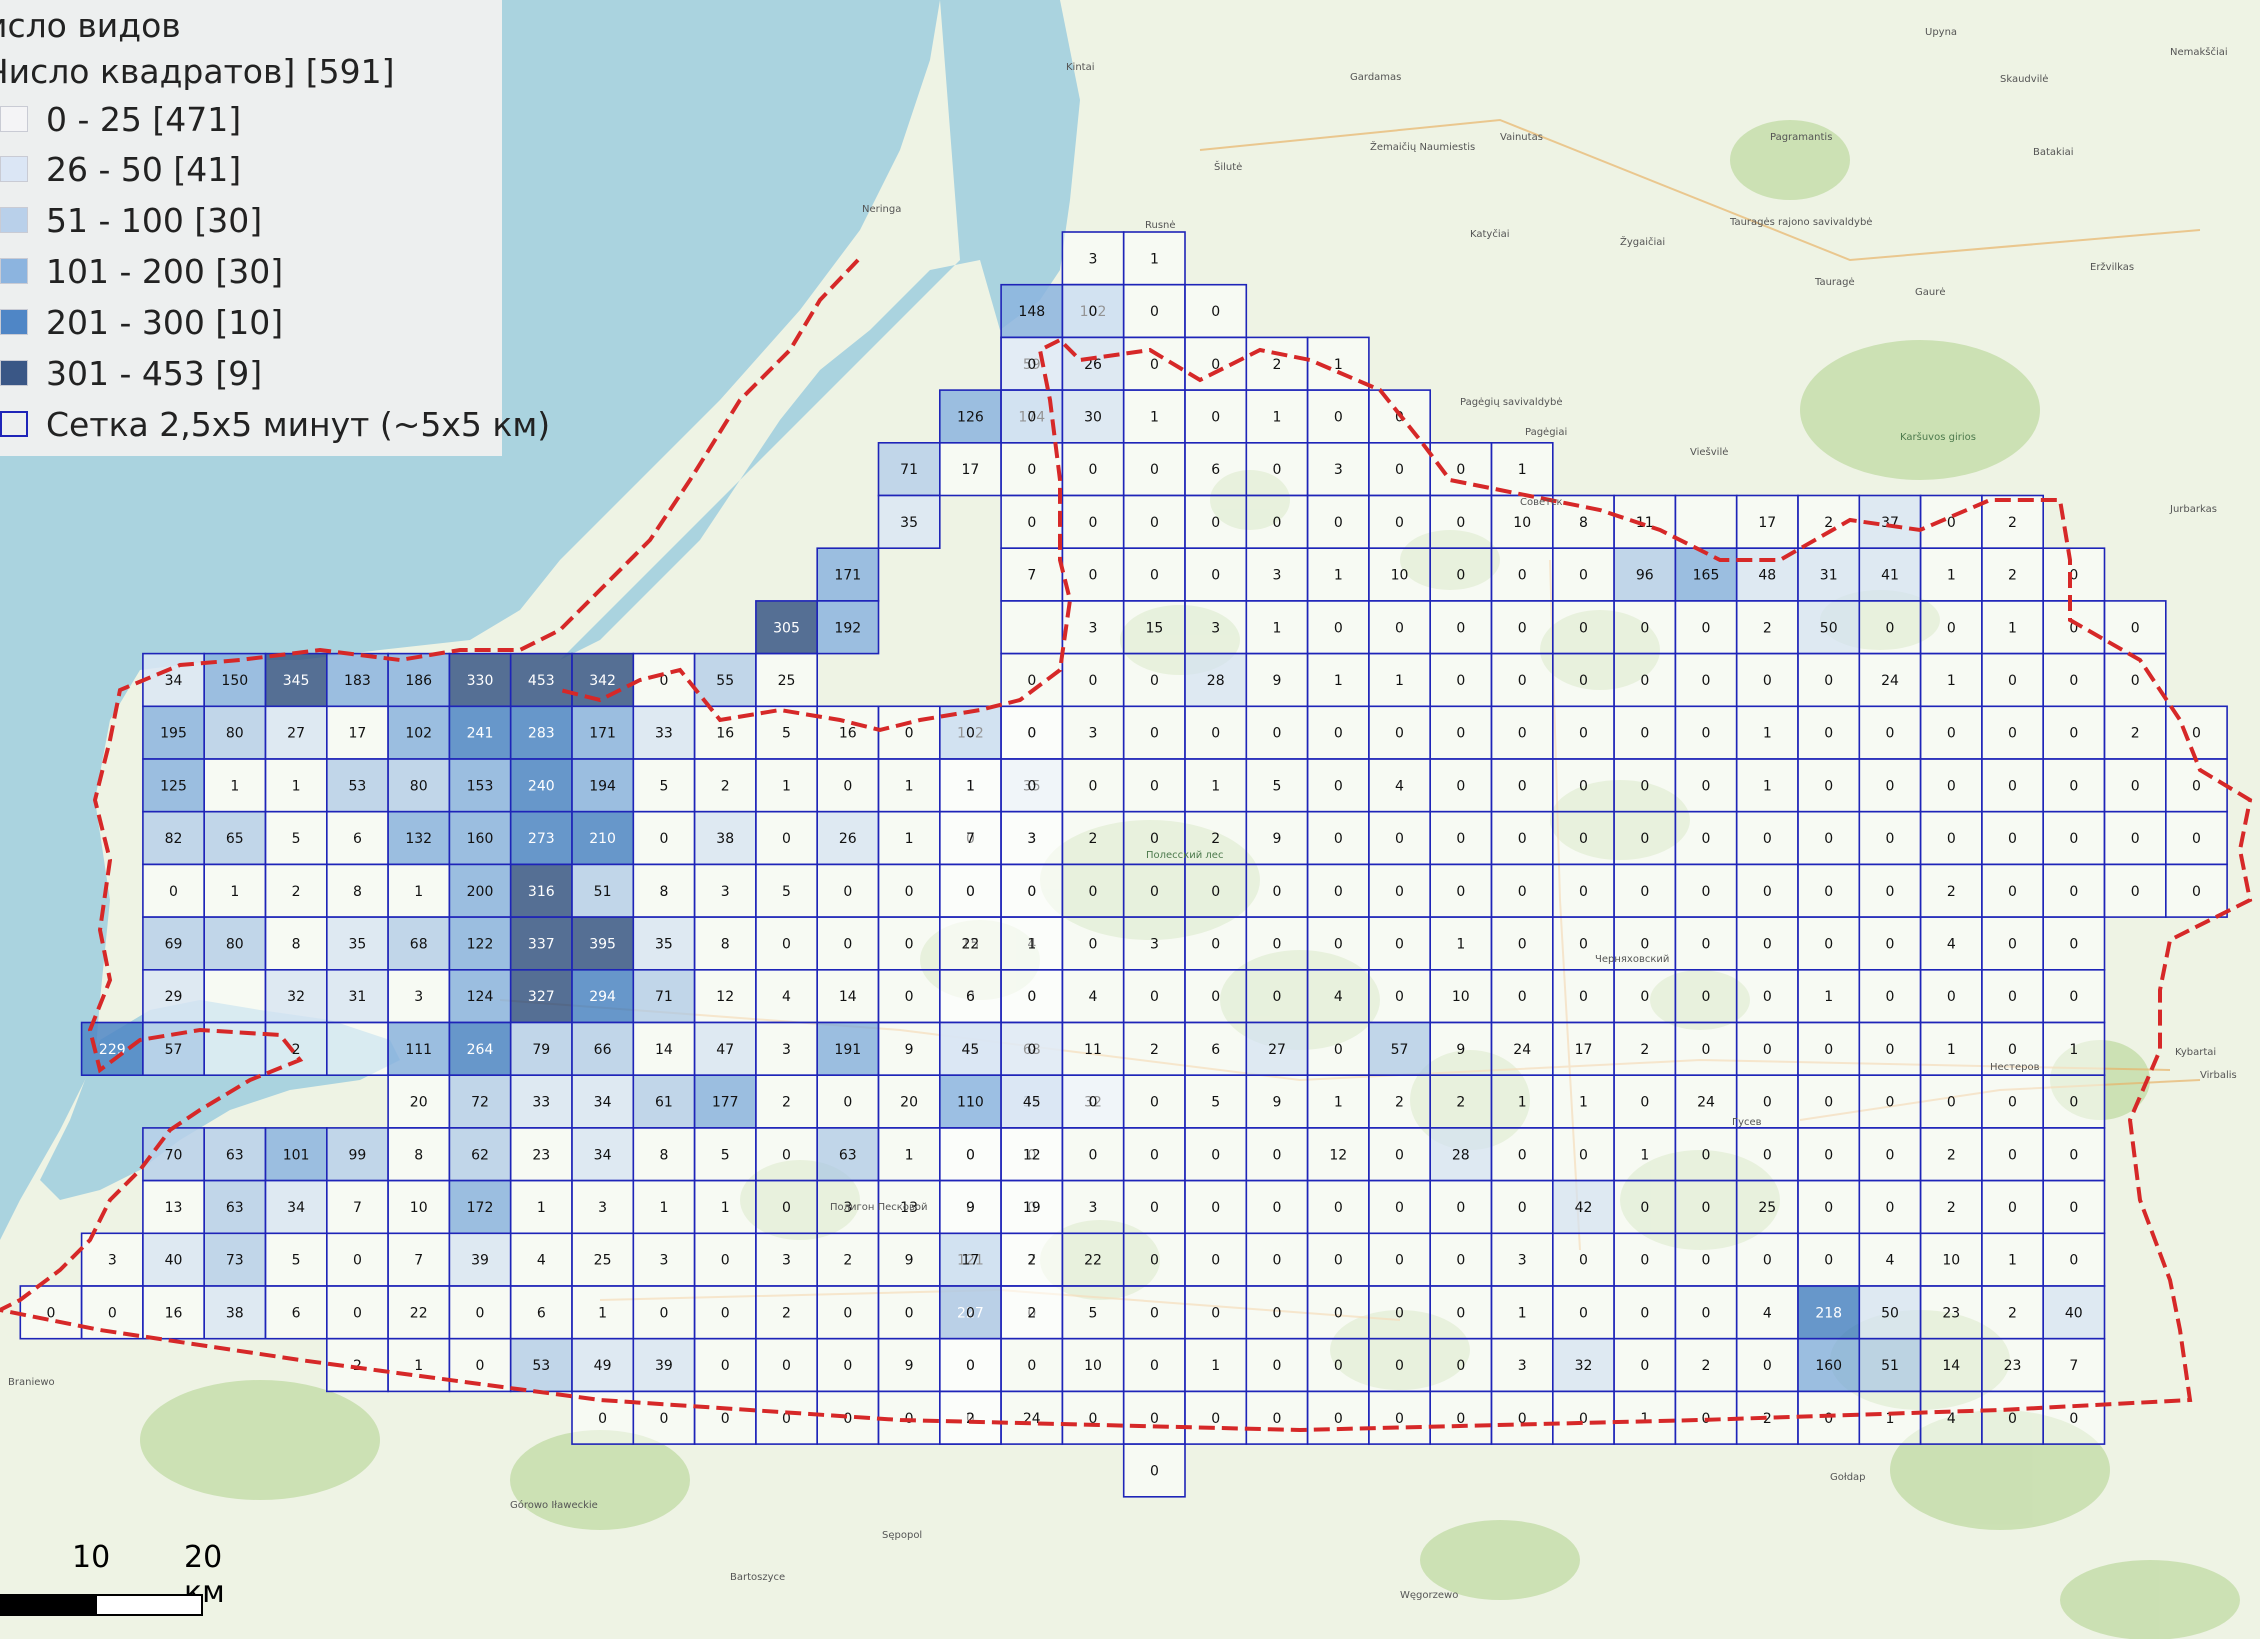  Describe the element at coordinates (848, 1049) in the screenshot. I see `grid-cell: 191` at that location.